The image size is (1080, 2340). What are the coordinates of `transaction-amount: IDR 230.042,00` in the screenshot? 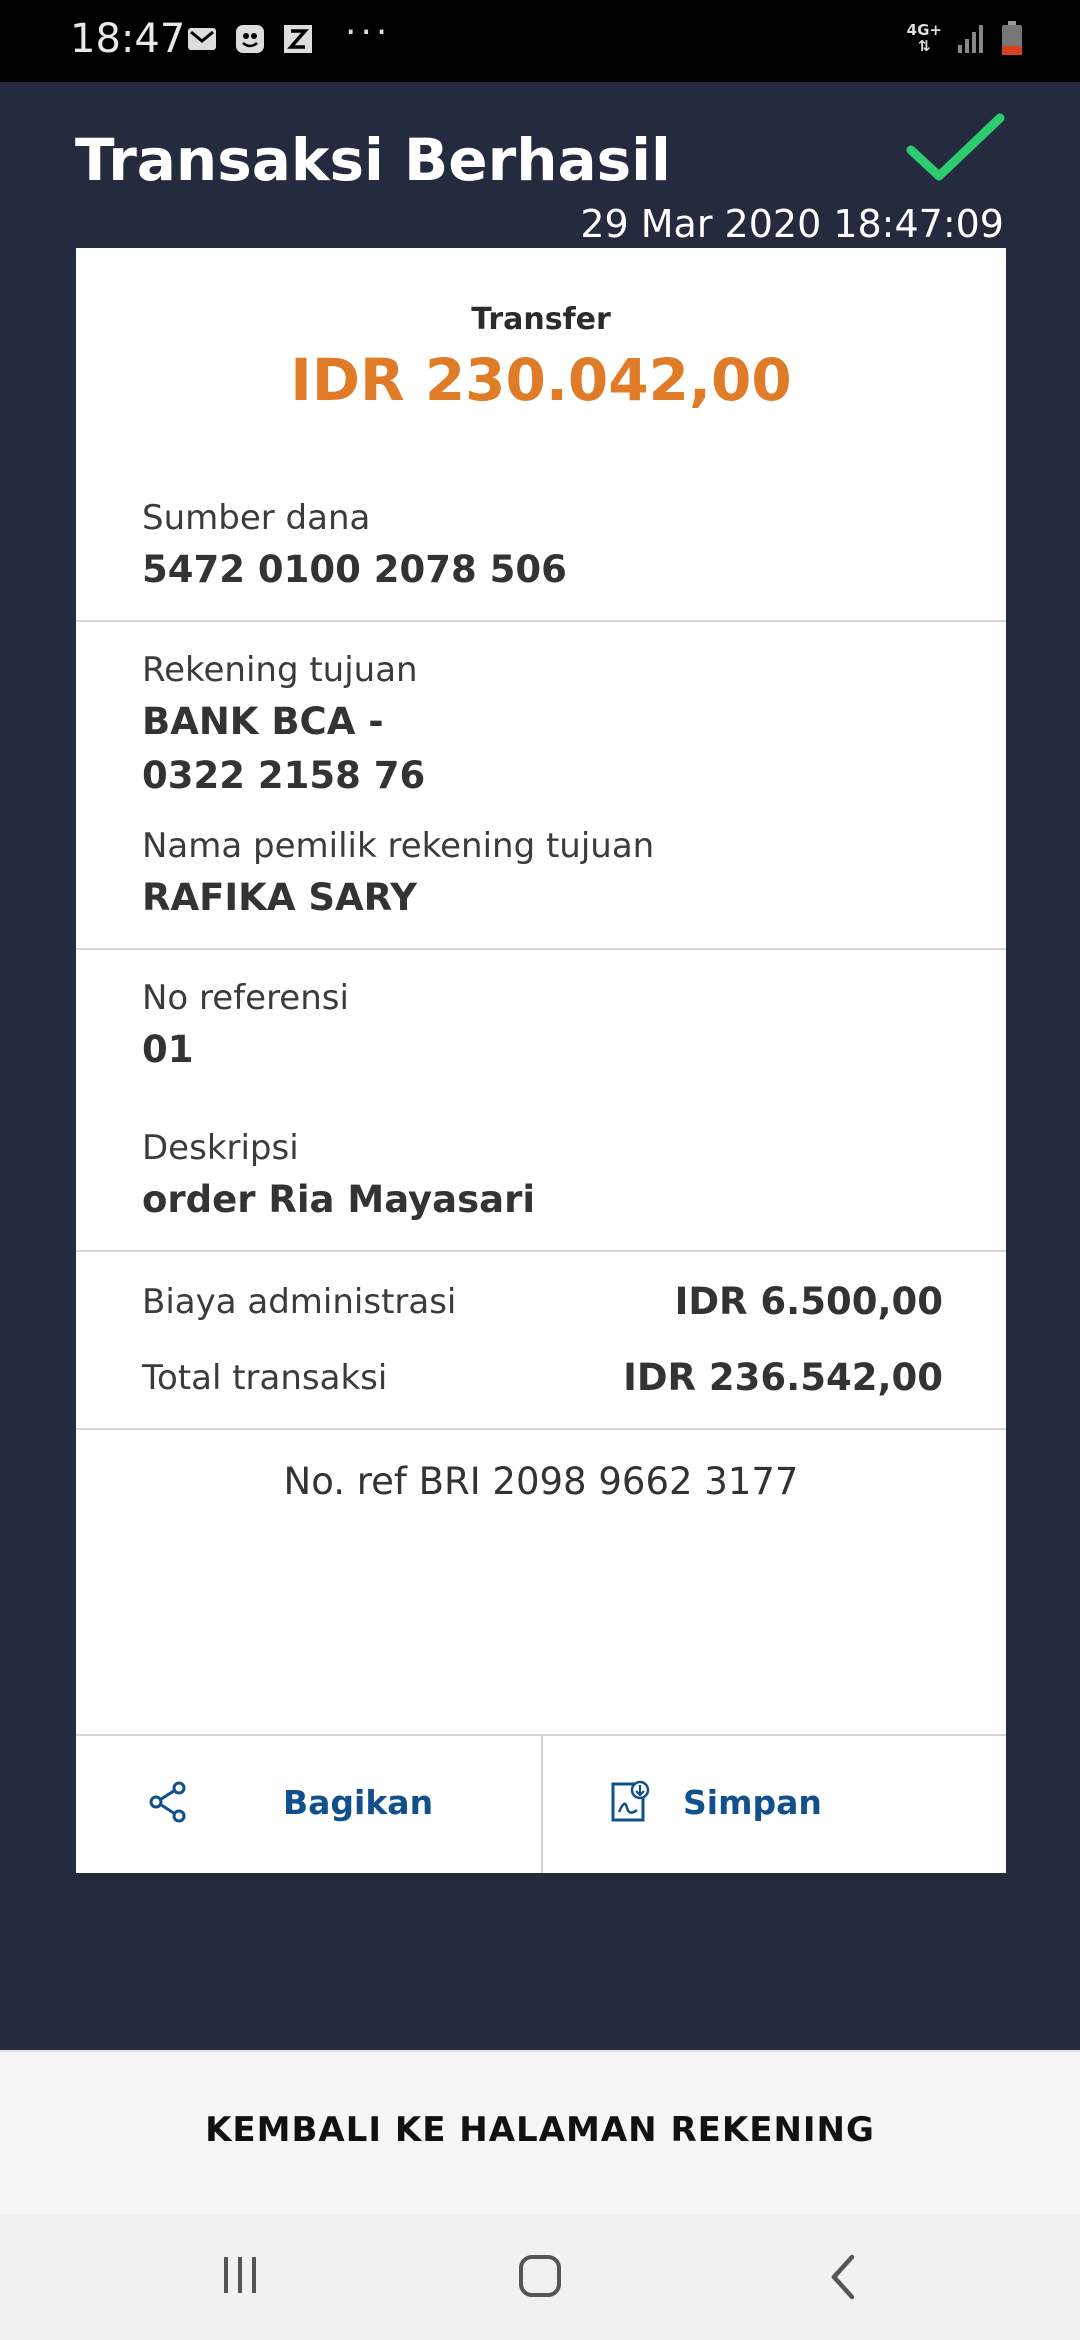 It's located at (541, 380).